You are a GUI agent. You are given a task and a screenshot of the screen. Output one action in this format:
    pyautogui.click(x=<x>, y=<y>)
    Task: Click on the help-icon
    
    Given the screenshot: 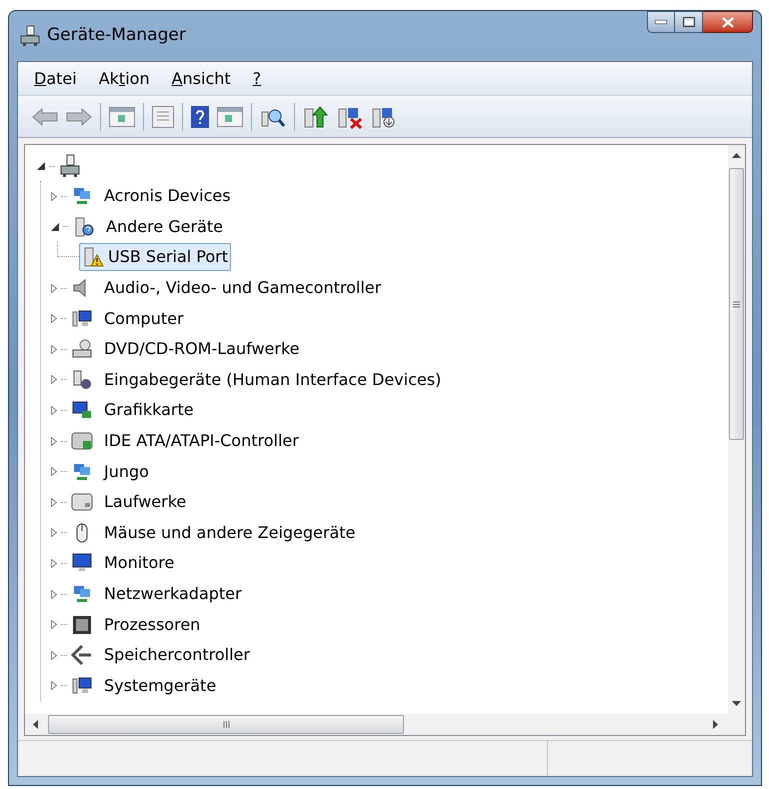 What is the action you would take?
    pyautogui.click(x=200, y=117)
    